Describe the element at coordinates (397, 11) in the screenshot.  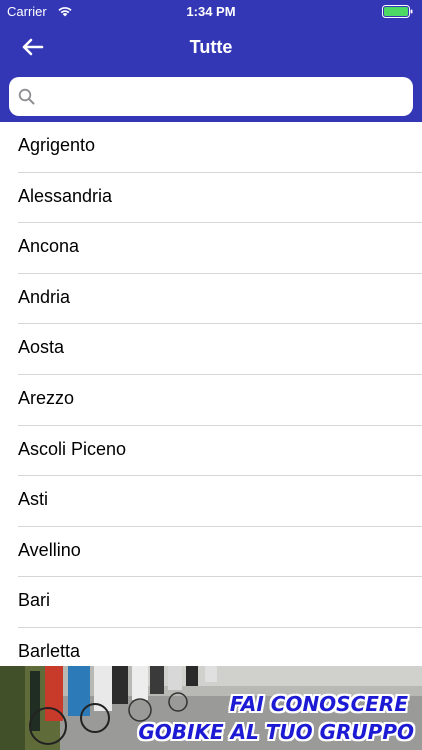
I see `battery-icon` at that location.